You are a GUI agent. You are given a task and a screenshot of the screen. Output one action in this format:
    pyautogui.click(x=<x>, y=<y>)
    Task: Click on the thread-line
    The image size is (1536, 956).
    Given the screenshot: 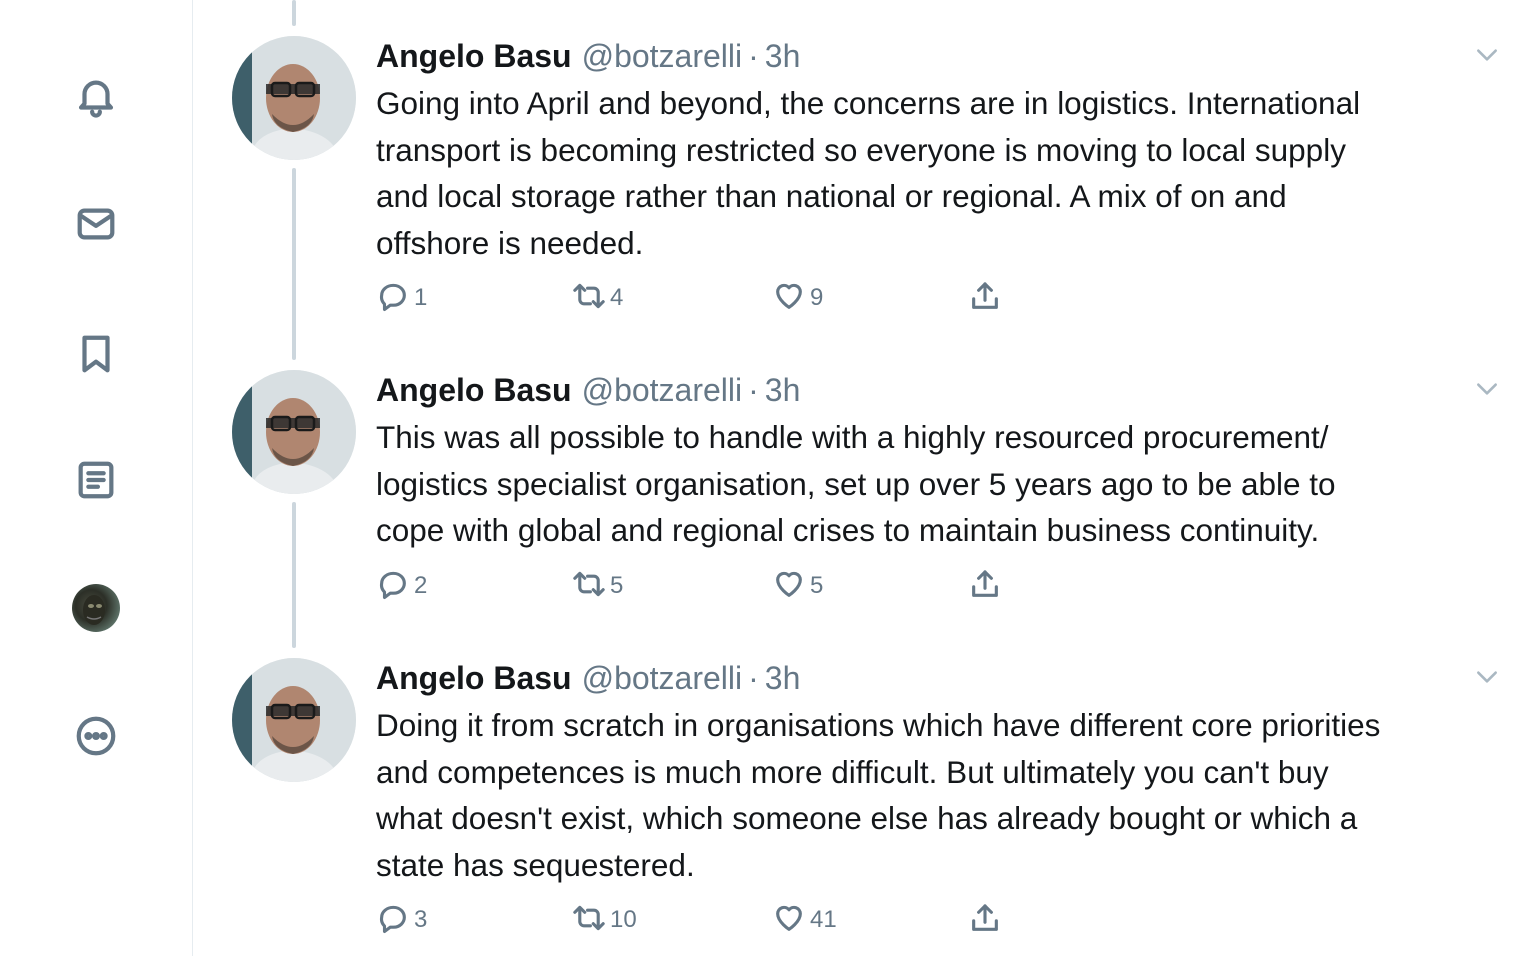 What is the action you would take?
    pyautogui.click(x=294, y=13)
    